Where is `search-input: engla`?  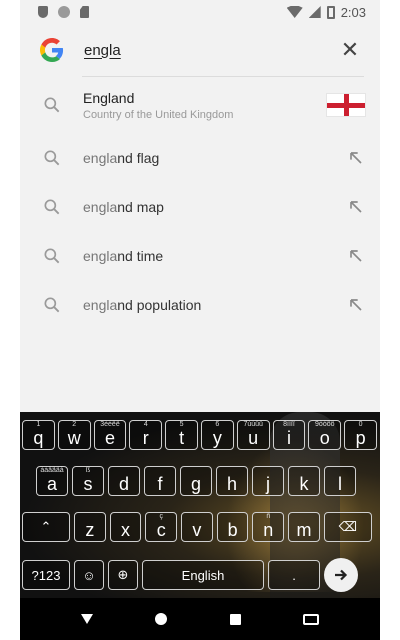
search-input: engla is located at coordinates (211, 50).